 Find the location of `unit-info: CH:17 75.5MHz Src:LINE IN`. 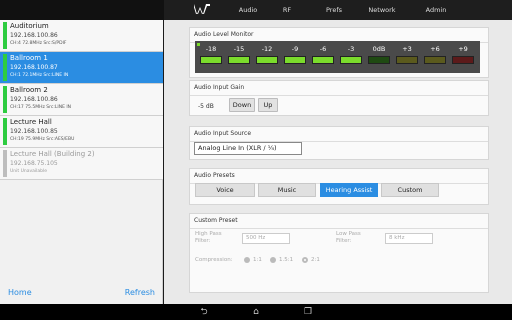

unit-info: CH:17 75.5MHz Src:LINE IN is located at coordinates (41, 107).